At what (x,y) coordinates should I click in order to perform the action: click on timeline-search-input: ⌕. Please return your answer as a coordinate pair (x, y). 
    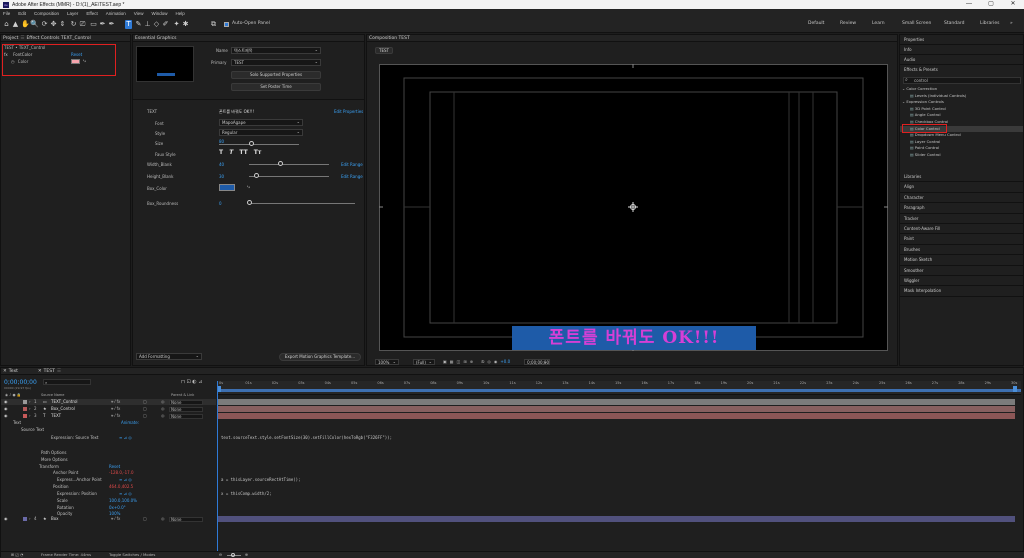
    Looking at the image, I should click on (67, 382).